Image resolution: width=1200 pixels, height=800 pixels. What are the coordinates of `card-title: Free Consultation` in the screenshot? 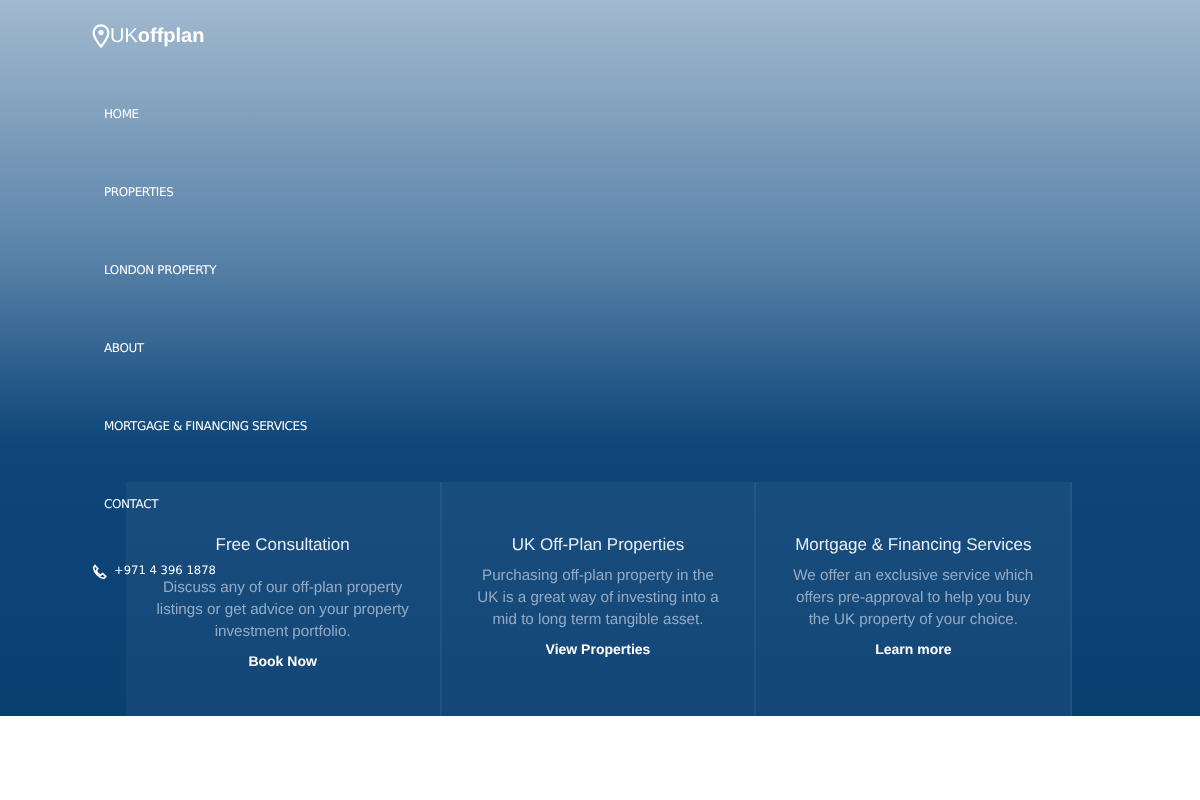 It's located at (282, 544).